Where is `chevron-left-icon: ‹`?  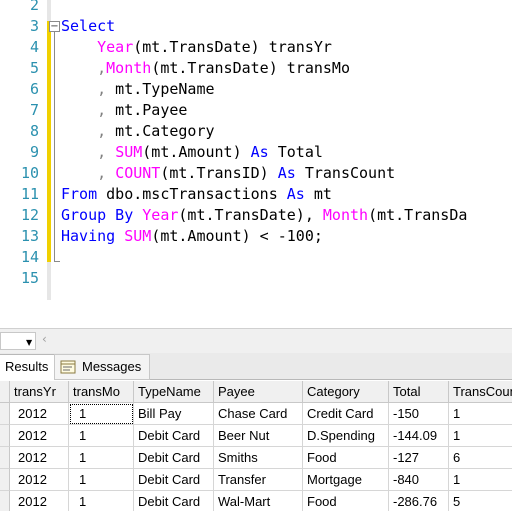 chevron-left-icon: ‹ is located at coordinates (44, 339).